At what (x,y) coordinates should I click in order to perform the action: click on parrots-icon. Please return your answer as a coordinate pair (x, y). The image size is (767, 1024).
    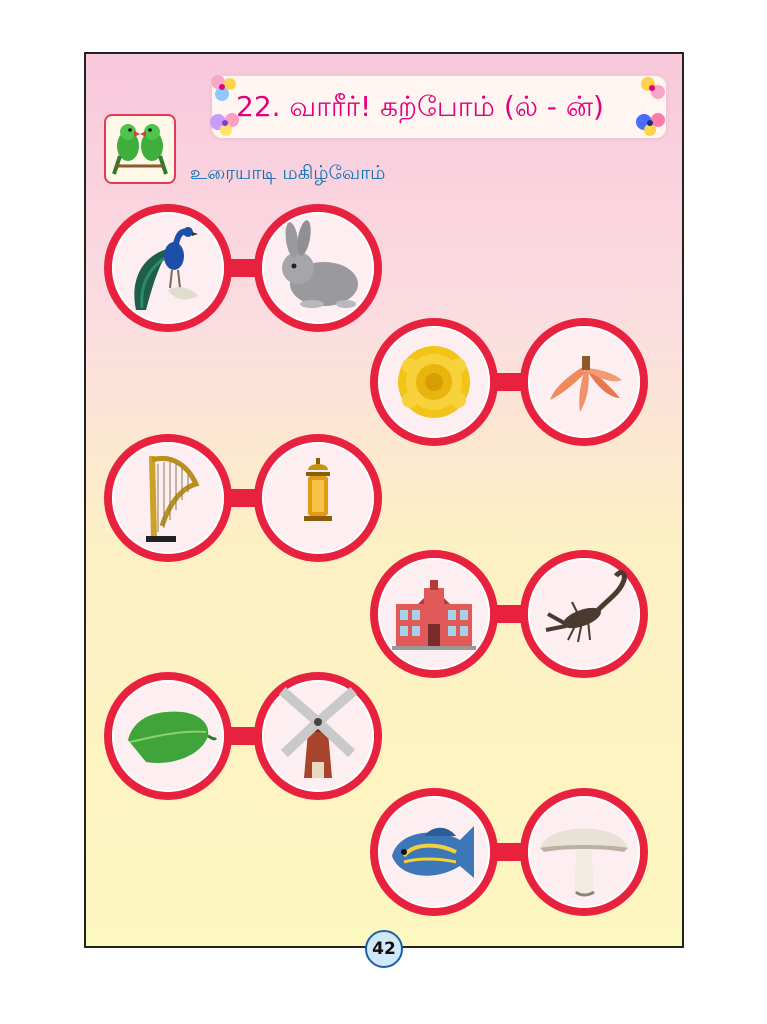
    Looking at the image, I should click on (140, 149).